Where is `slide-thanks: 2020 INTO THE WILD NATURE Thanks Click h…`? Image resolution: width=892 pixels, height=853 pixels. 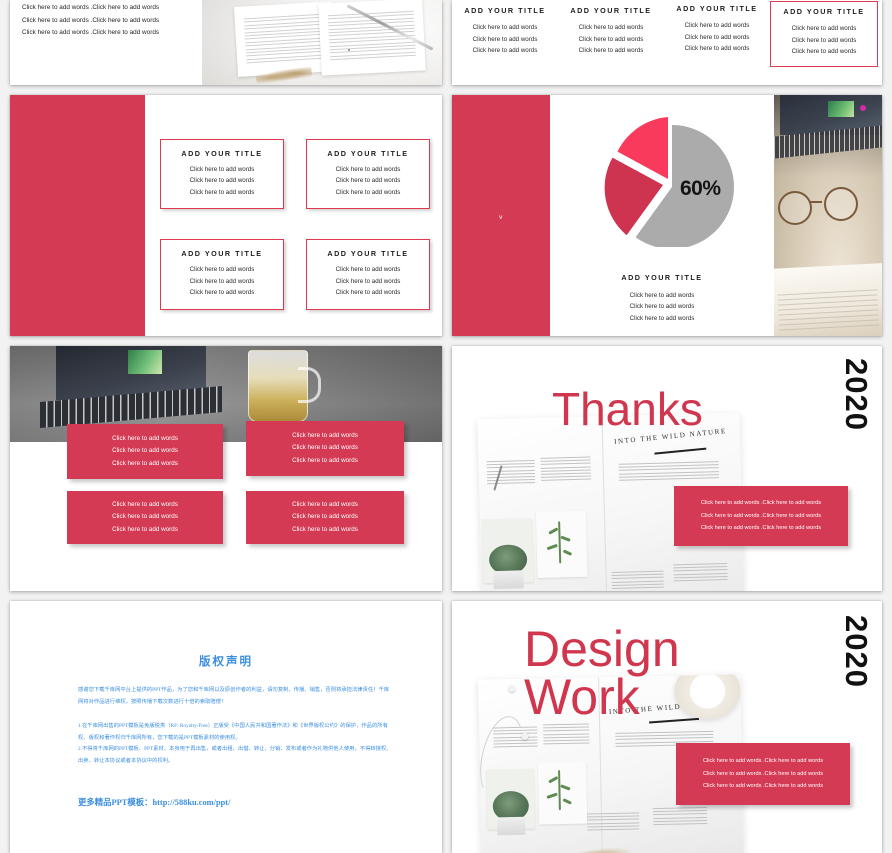
slide-thanks: 2020 INTO THE WILD NATURE Thanks Click h… is located at coordinates (667, 469).